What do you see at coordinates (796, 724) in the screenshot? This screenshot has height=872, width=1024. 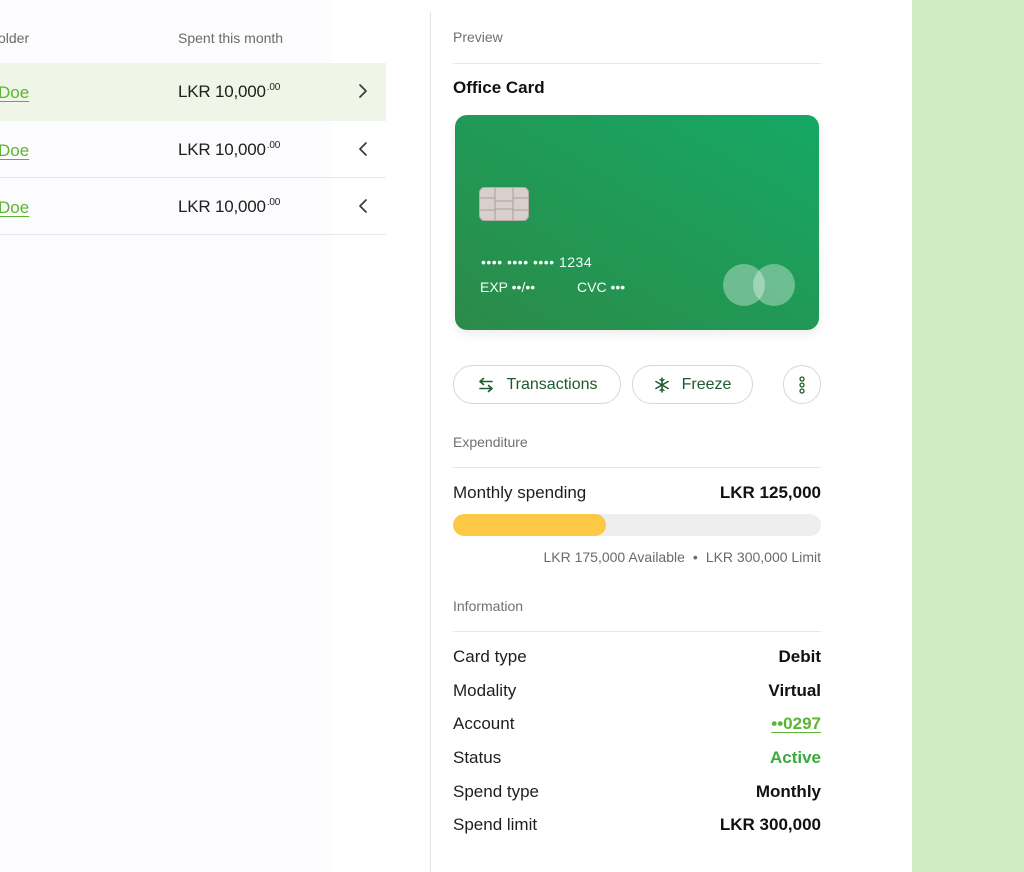 I see `account-link: ••0297` at bounding box center [796, 724].